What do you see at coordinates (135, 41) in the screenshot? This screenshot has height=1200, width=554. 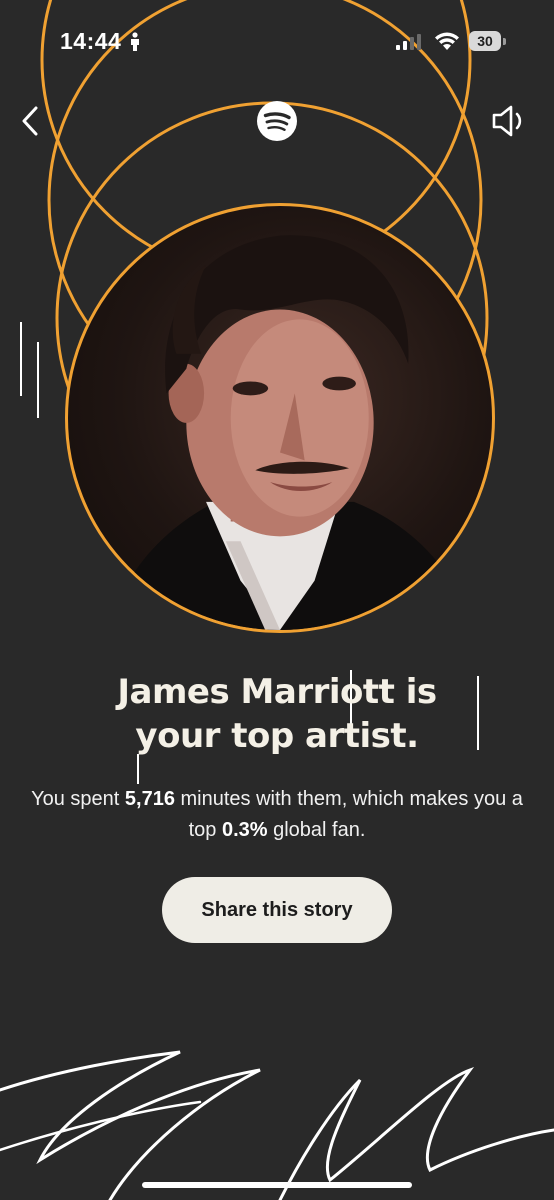 I see `person-icon` at bounding box center [135, 41].